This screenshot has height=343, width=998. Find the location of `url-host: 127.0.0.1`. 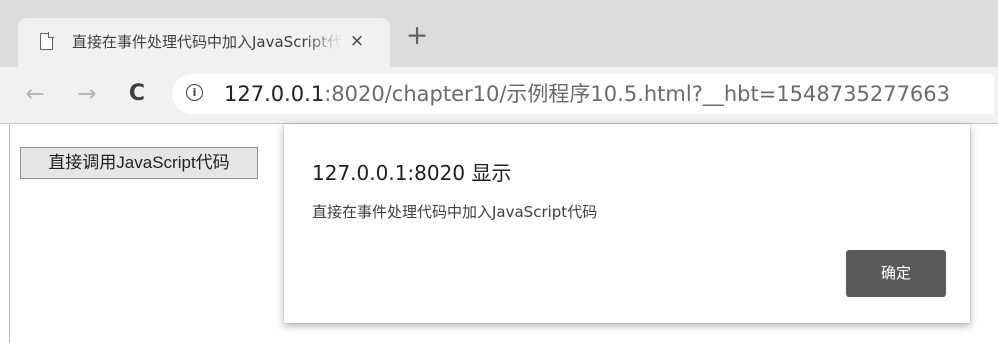

url-host: 127.0.0.1 is located at coordinates (274, 94).